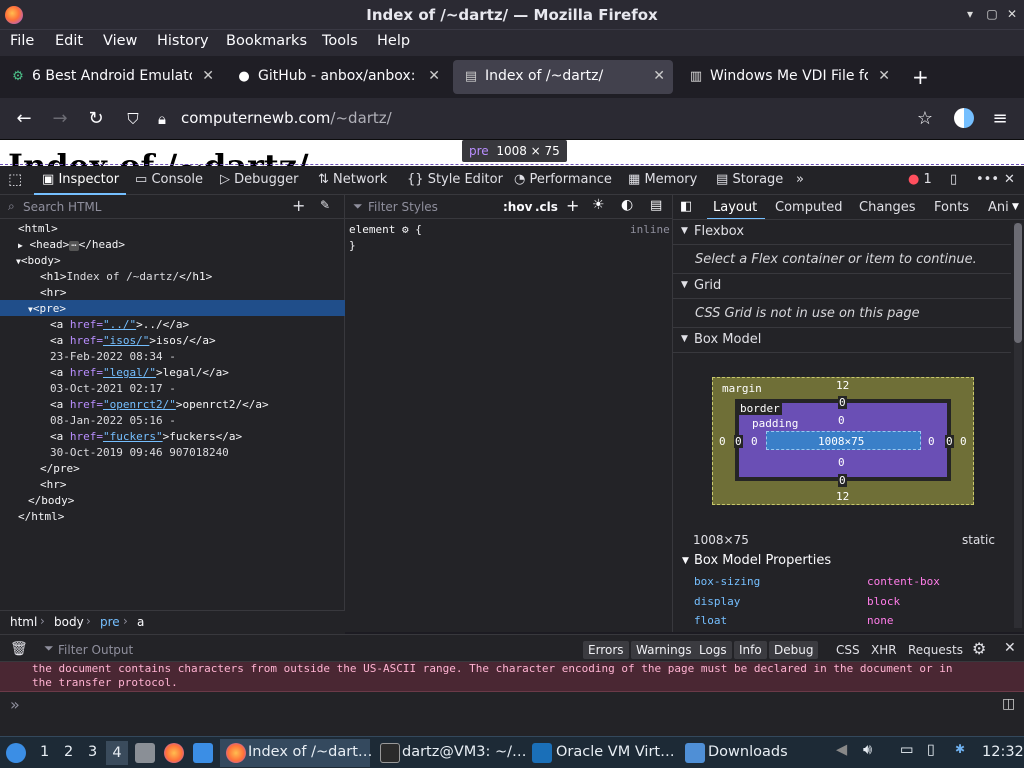 This screenshot has height=768, width=1024. Describe the element at coordinates (656, 205) in the screenshot. I see `print-media-icon: ▤` at that location.